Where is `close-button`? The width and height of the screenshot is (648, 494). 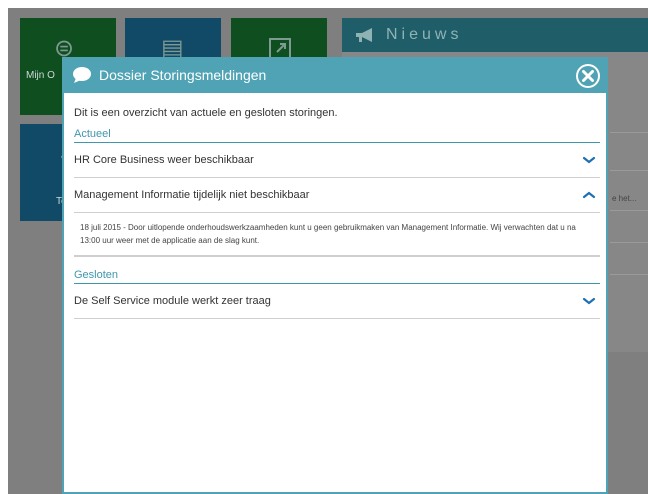 close-button is located at coordinates (588, 76).